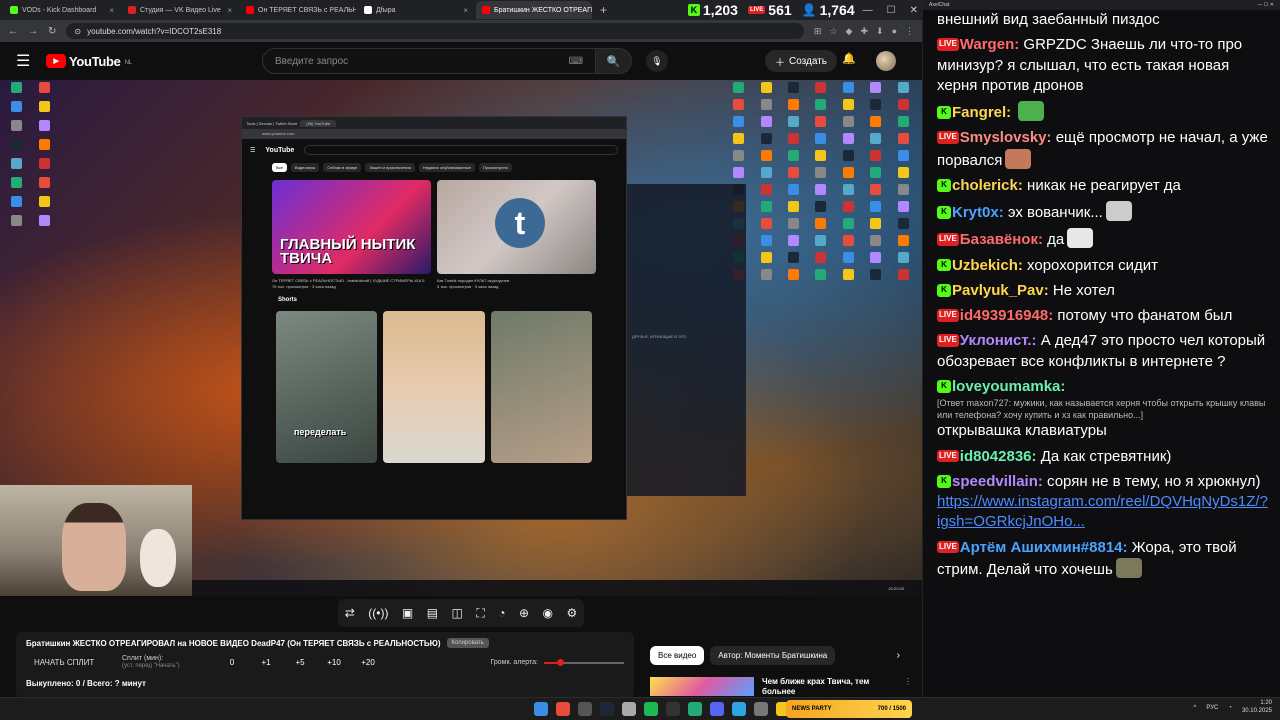 Image resolution: width=1280 pixels, height=720 pixels. I want to click on steam-icon, so click(607, 709).